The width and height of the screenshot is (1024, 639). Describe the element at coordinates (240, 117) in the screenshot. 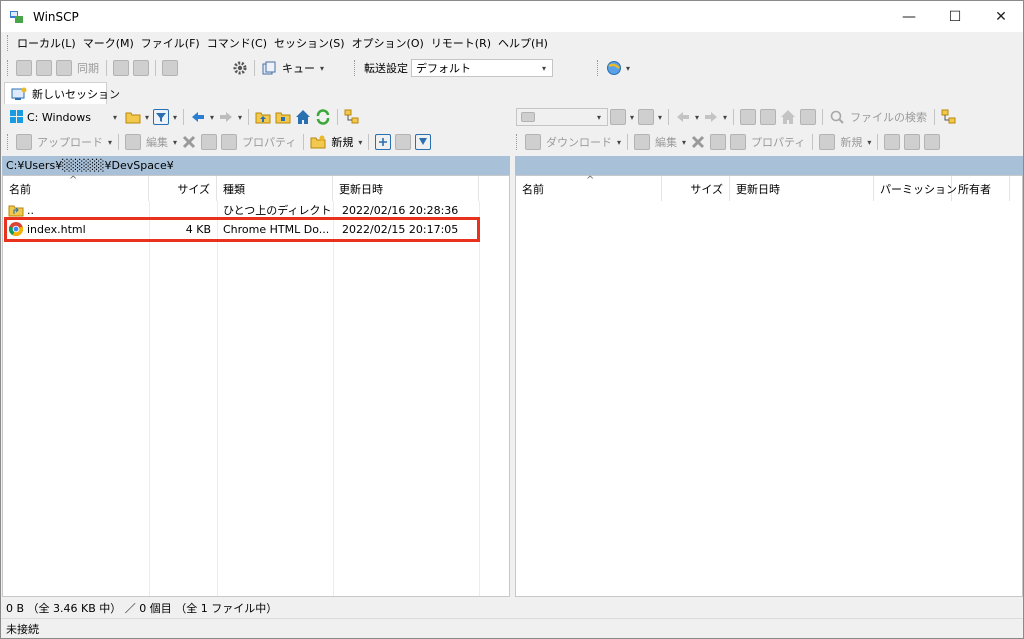

I see `forward-dropdown-icon: ▾` at that location.